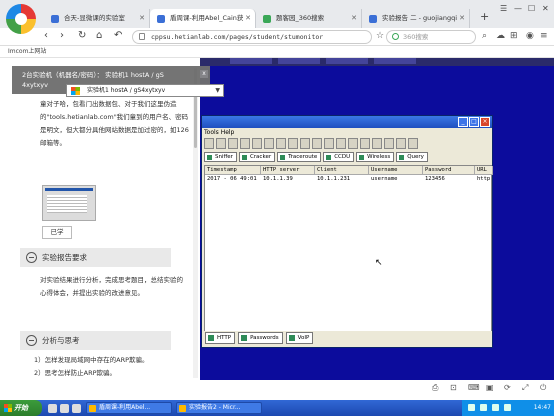  What do you see at coordinates (453, 387) in the screenshot?
I see `lock-icon: ⊡` at bounding box center [453, 387].